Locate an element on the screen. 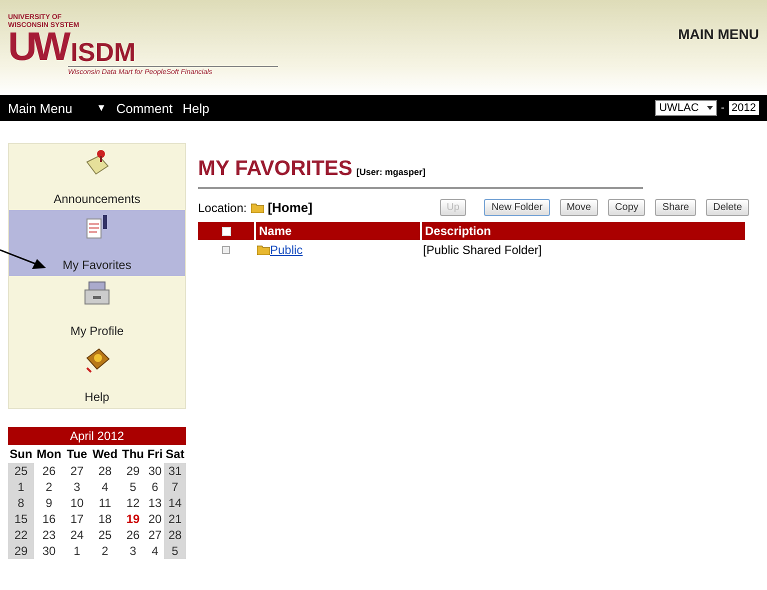 The height and width of the screenshot is (590, 767). institution-dropdown: UWLAC is located at coordinates (686, 108).